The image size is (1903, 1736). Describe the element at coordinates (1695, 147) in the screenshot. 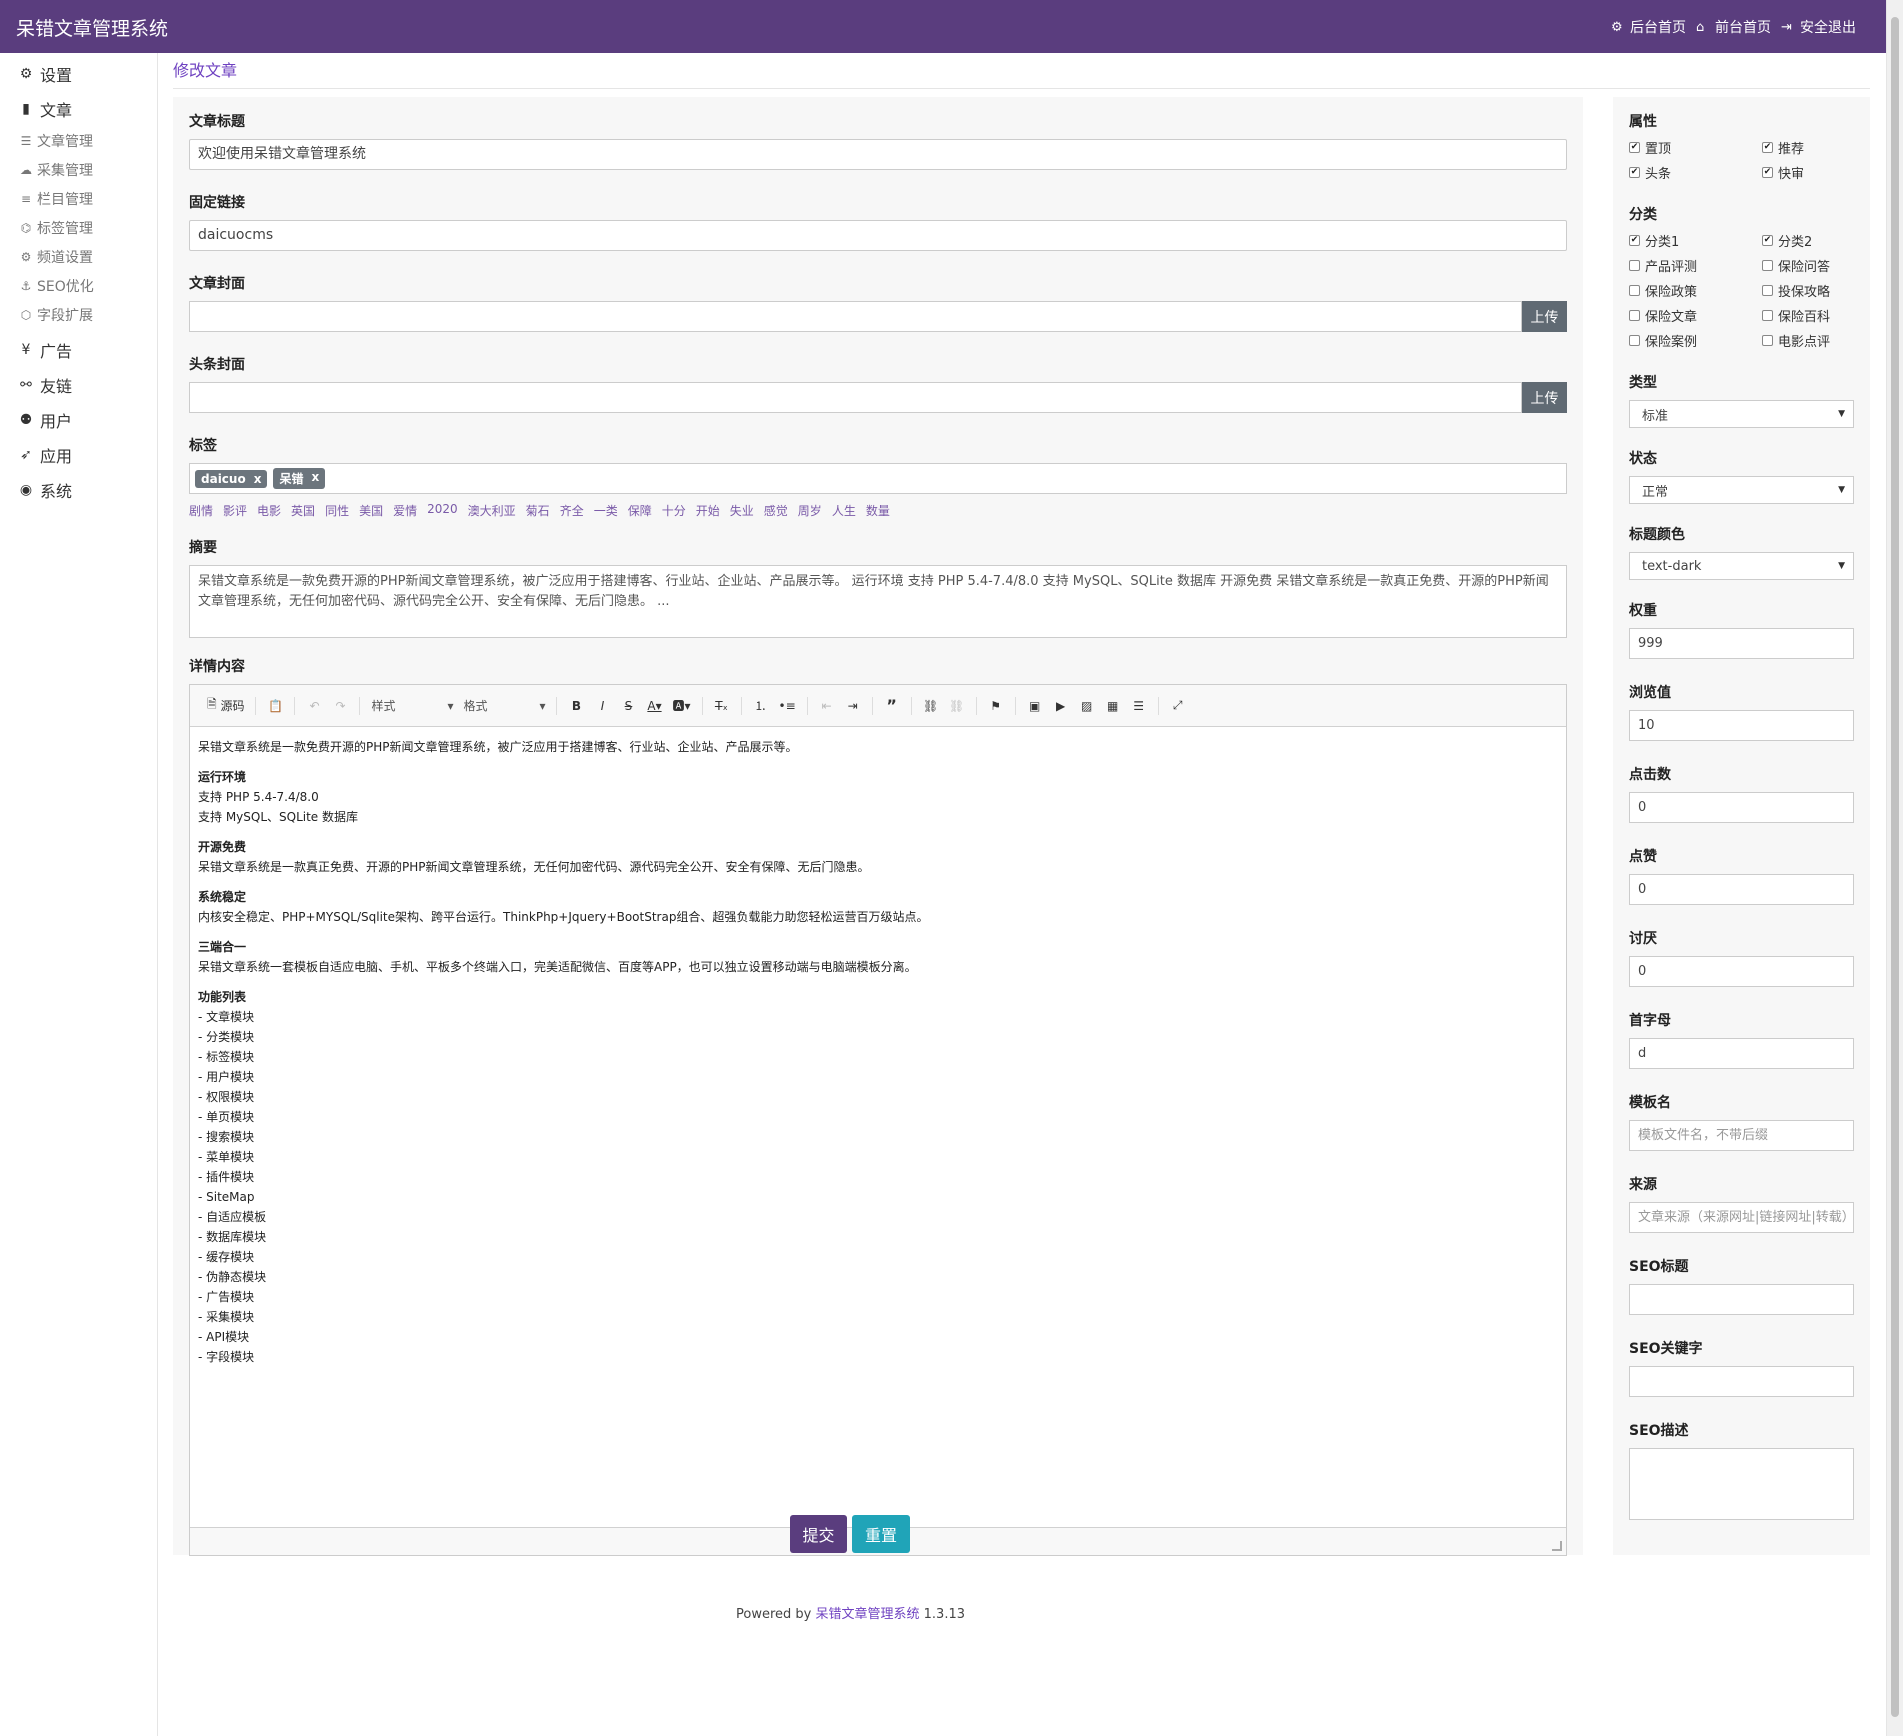

I see `checkbox-option: ✔ 置顶` at that location.